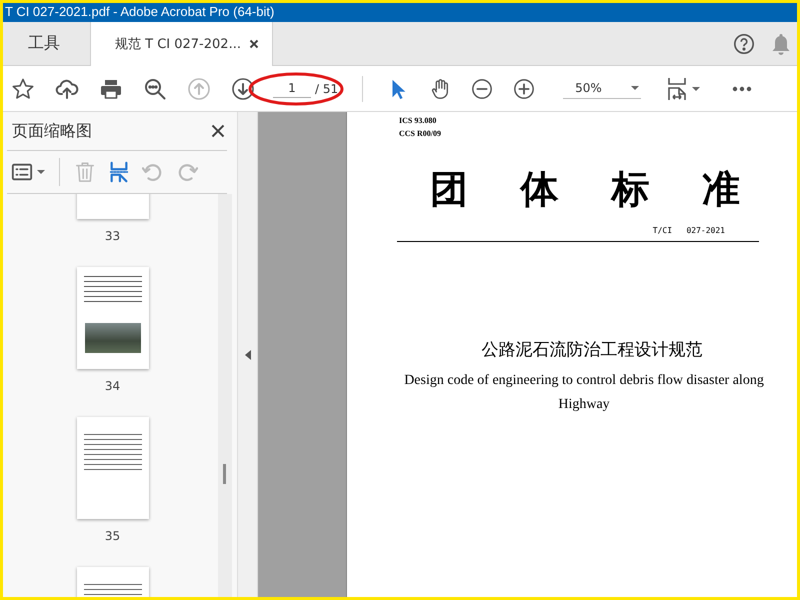 The width and height of the screenshot is (800, 600). I want to click on zoom-search-icon, so click(155, 88).